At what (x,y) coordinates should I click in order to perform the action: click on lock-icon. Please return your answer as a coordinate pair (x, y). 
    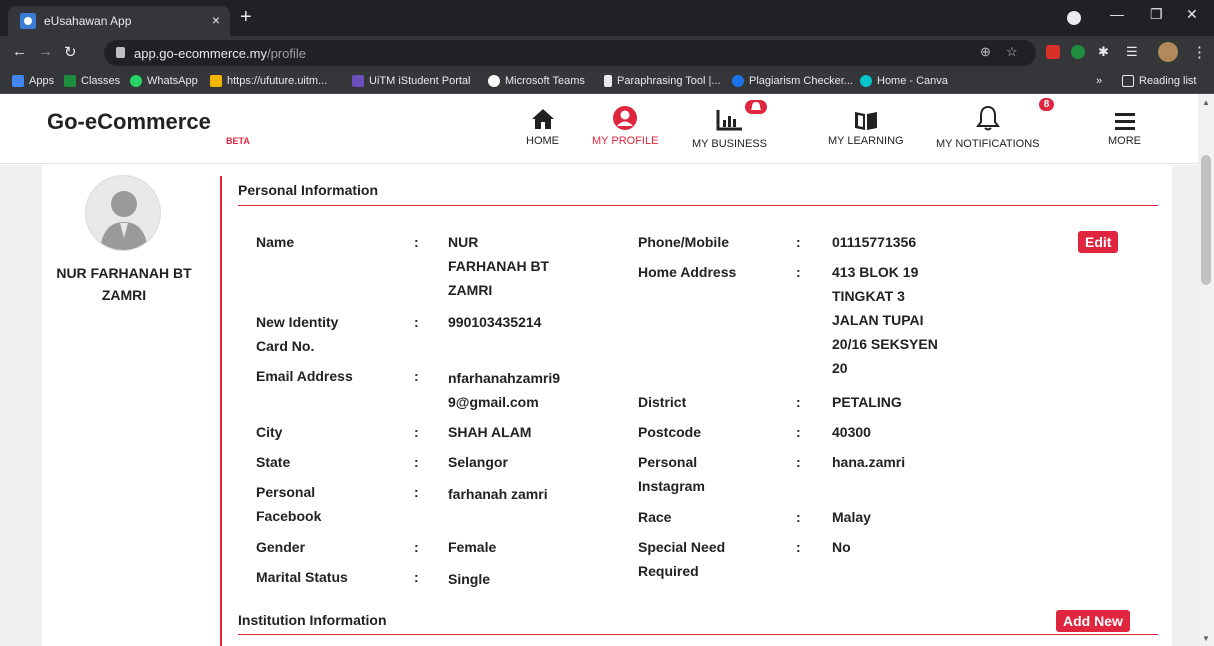
    Looking at the image, I should click on (120, 52).